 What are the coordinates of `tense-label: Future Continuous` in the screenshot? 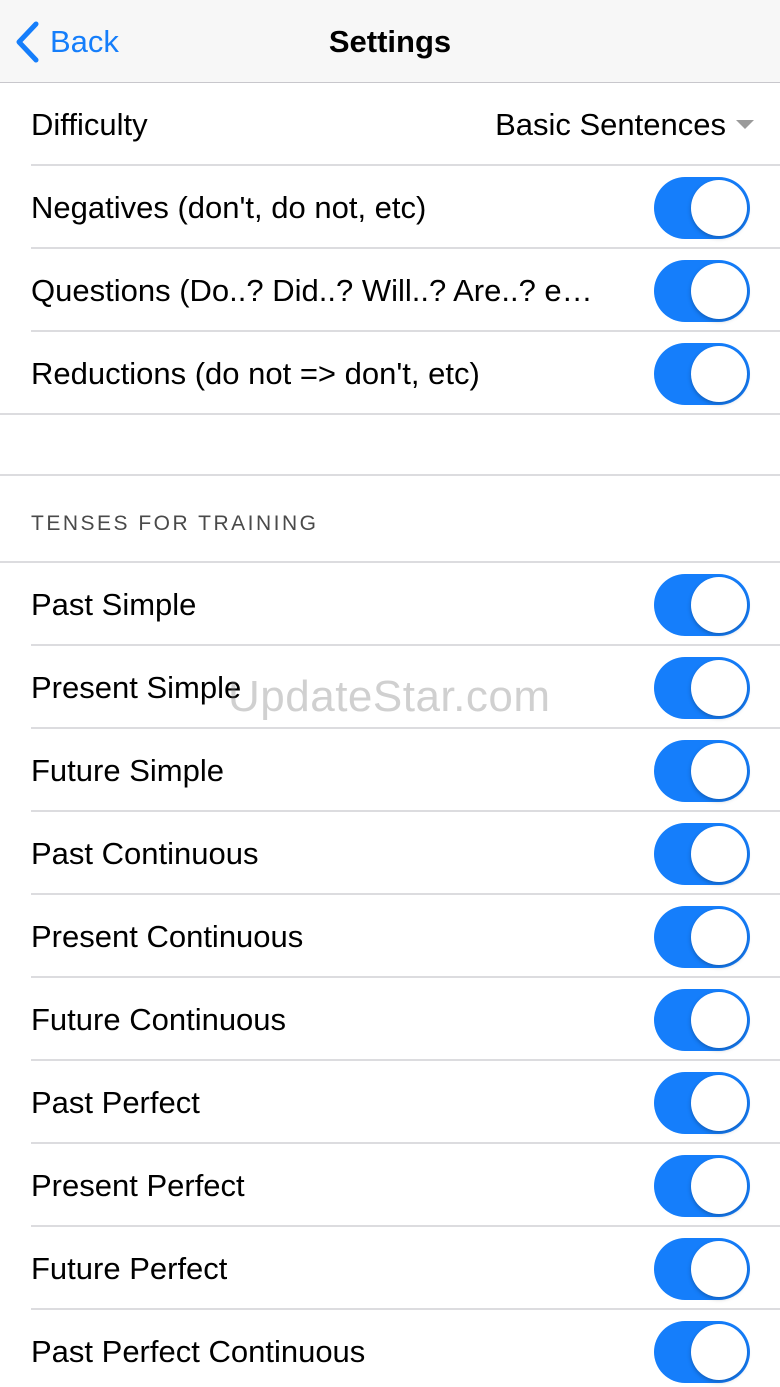 It's located at (159, 1019).